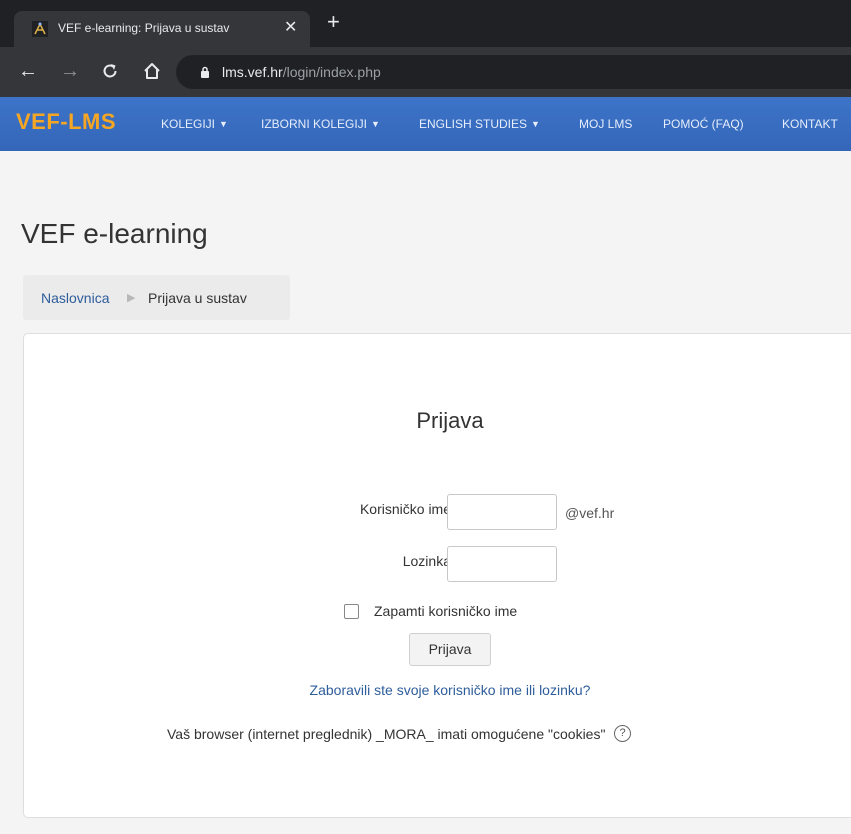  What do you see at coordinates (114, 233) in the screenshot?
I see `page-title: VEF e-learning` at bounding box center [114, 233].